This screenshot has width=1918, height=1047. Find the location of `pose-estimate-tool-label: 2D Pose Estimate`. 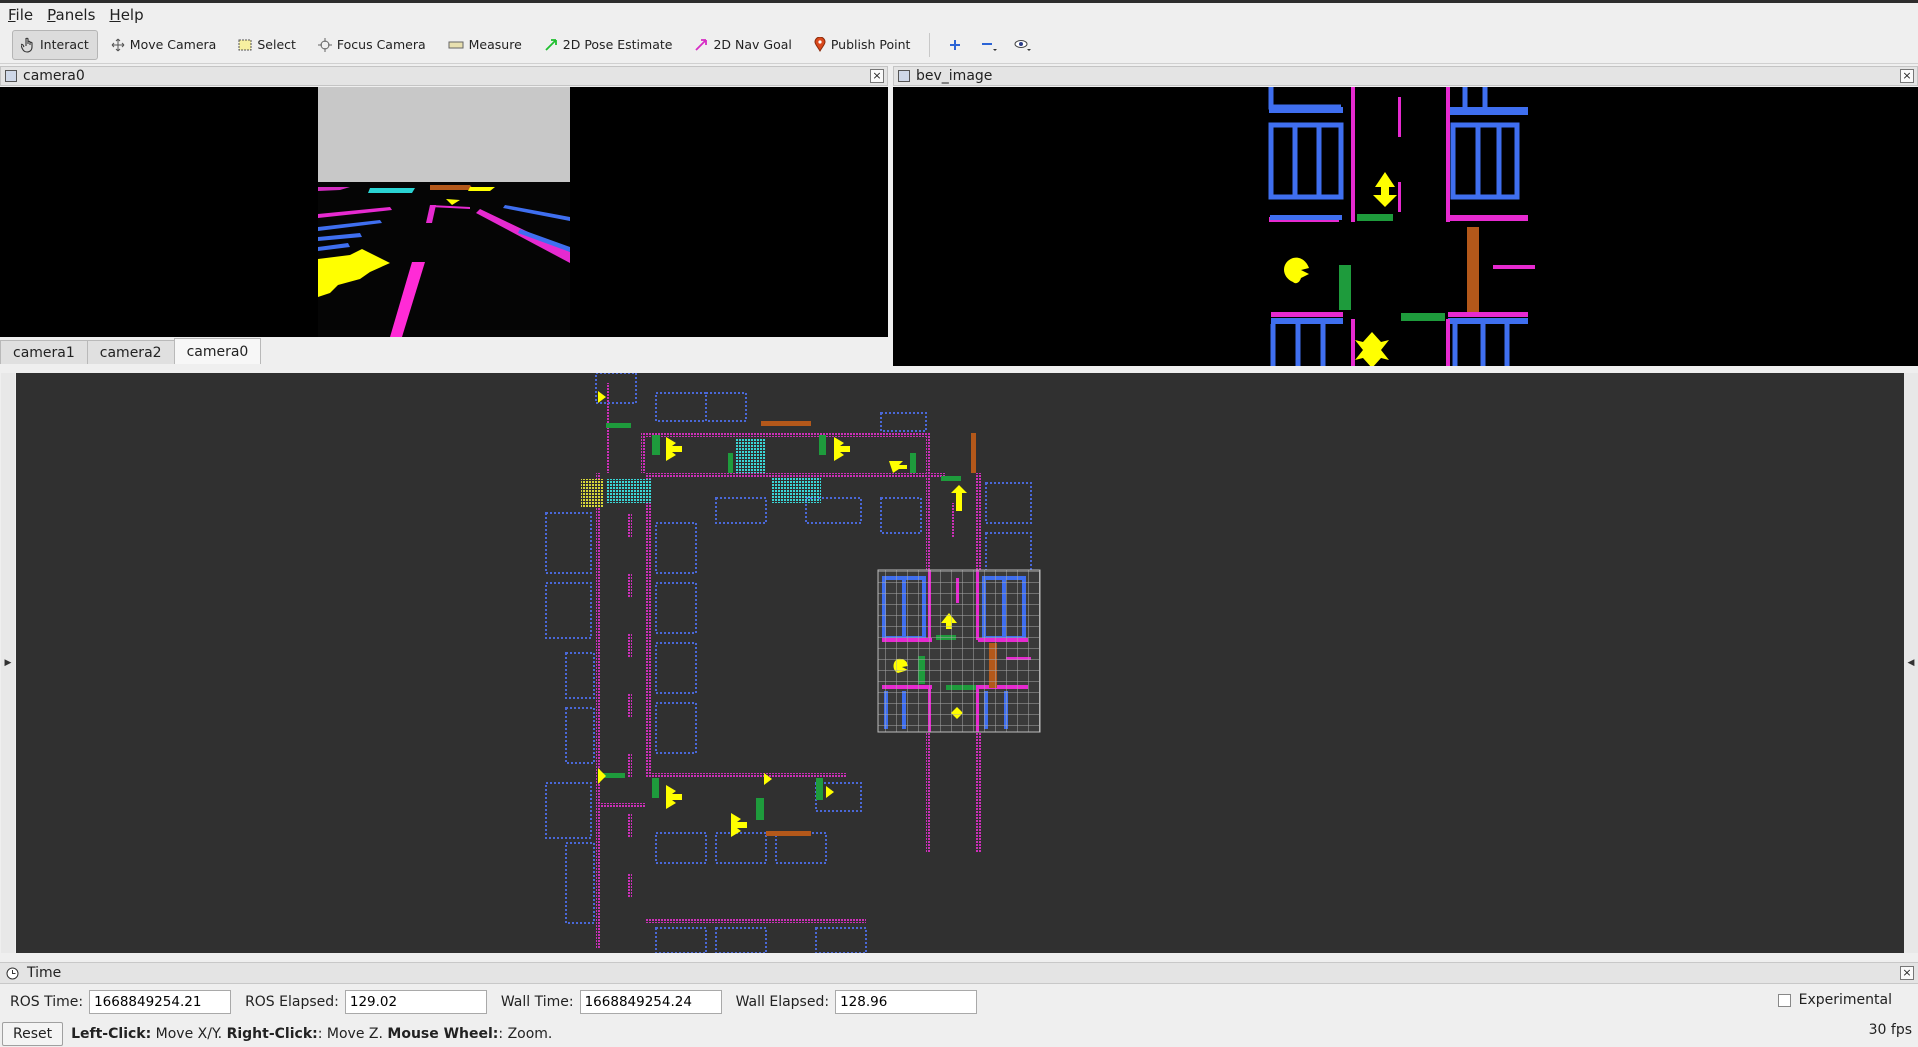

pose-estimate-tool-label: 2D Pose Estimate is located at coordinates (617, 44).